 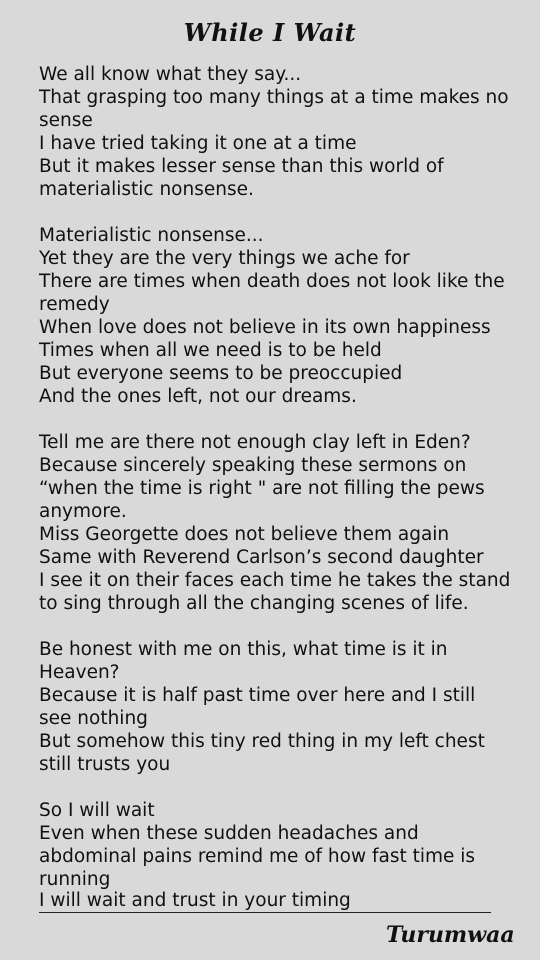 I want to click on poem-line: running, so click(x=75, y=879).